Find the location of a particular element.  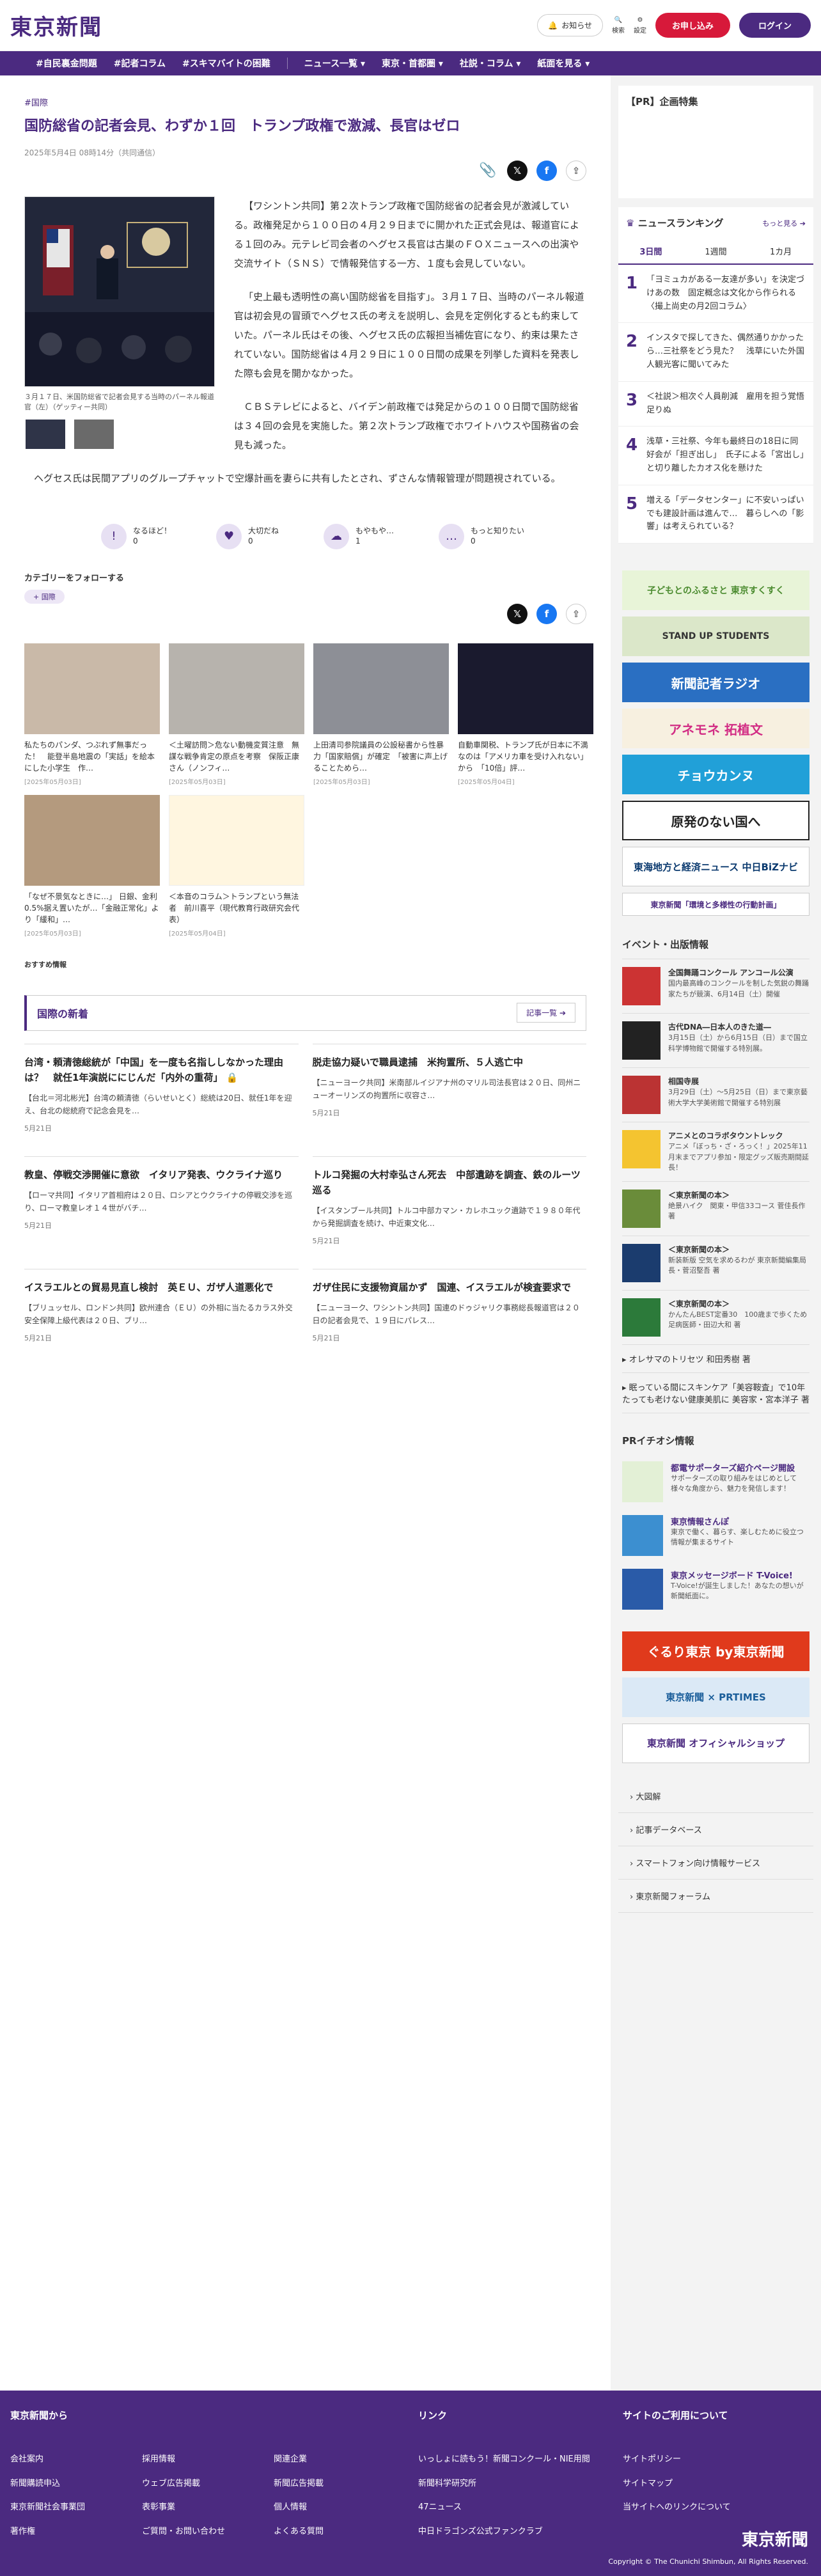

footer-link: サイトポリシー is located at coordinates (677, 2459).